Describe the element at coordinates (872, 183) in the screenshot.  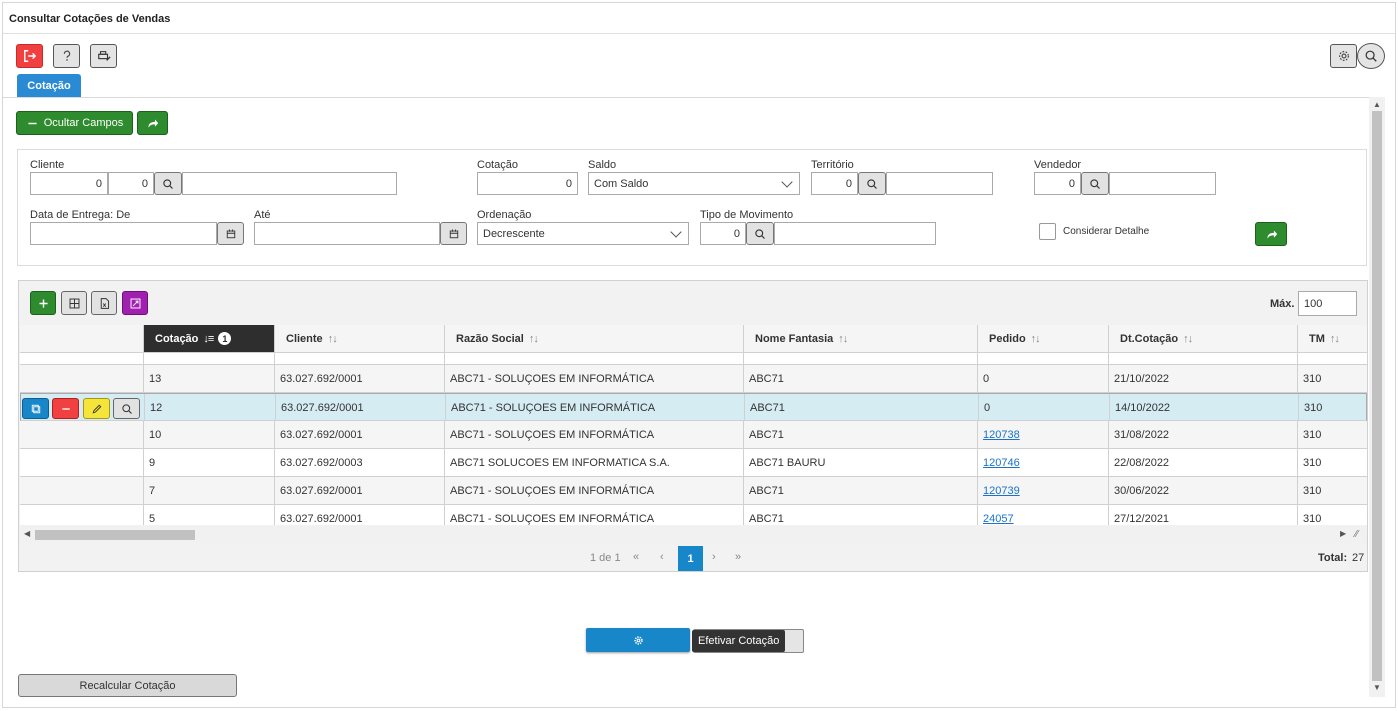
I see `territorio-search-button` at that location.